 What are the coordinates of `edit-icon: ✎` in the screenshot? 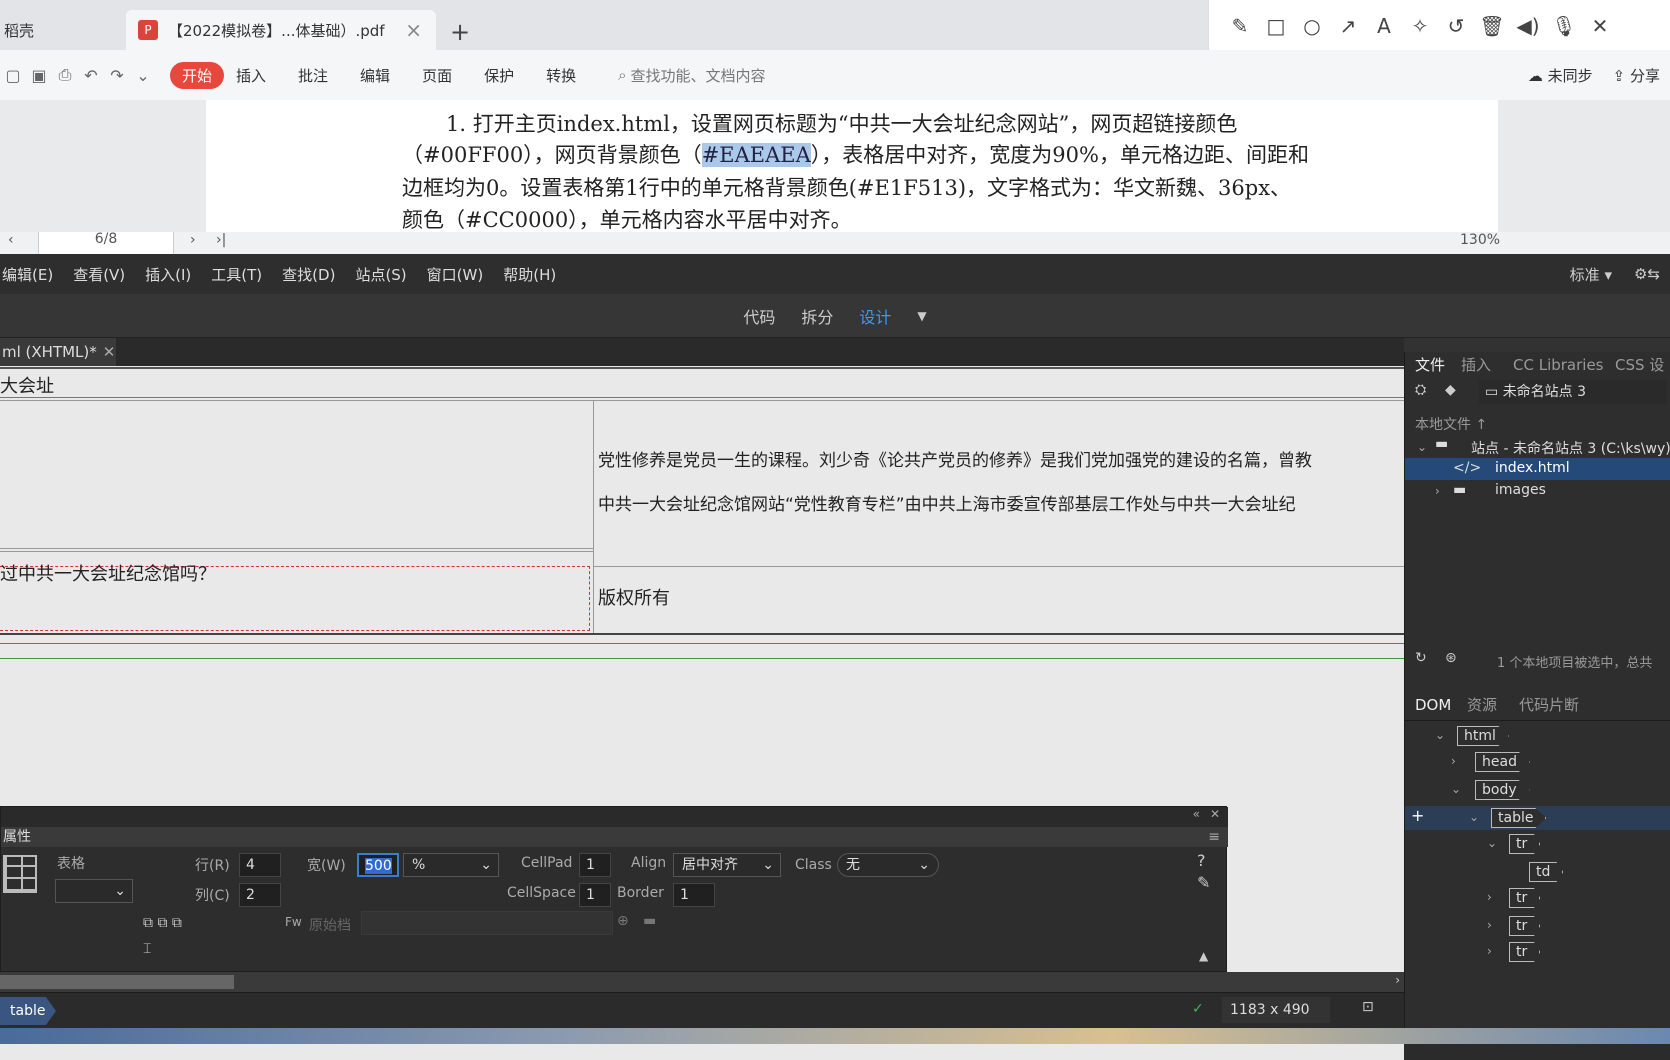 It's located at (1203, 882).